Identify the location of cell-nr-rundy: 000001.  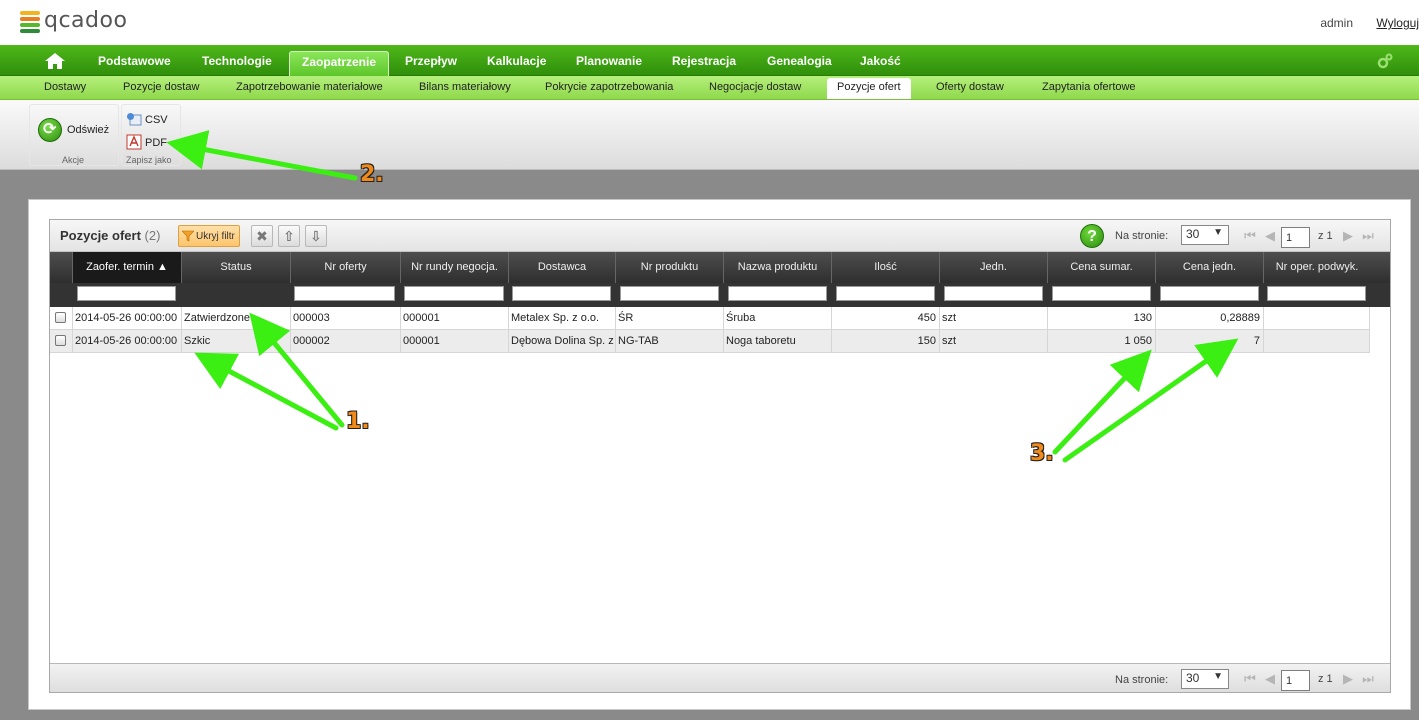
(454, 341).